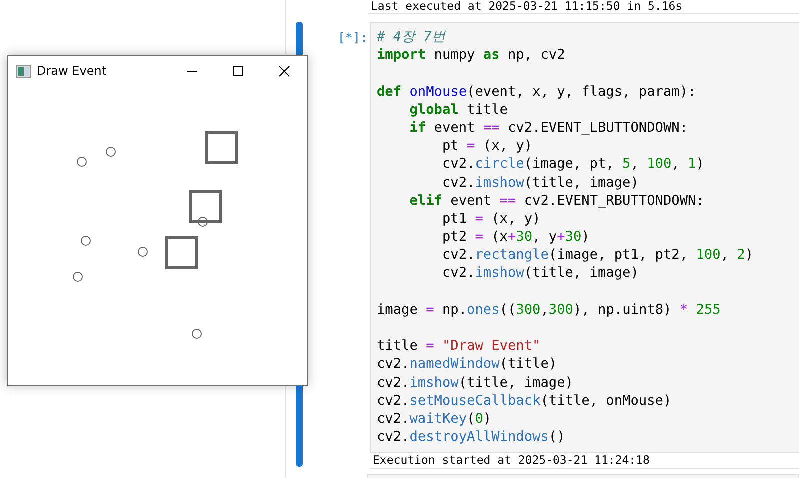 Image resolution: width=799 pixels, height=478 pixels. I want to click on code-line: cv2.waitKey(0), so click(435, 419).